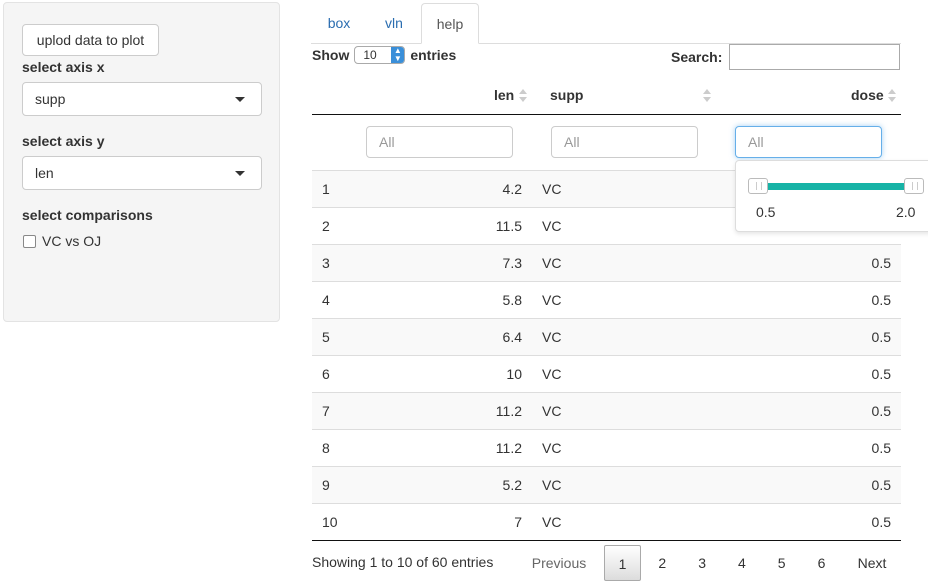 This screenshot has width=928, height=583. I want to click on axis-x-label: select axis x, so click(63, 67).